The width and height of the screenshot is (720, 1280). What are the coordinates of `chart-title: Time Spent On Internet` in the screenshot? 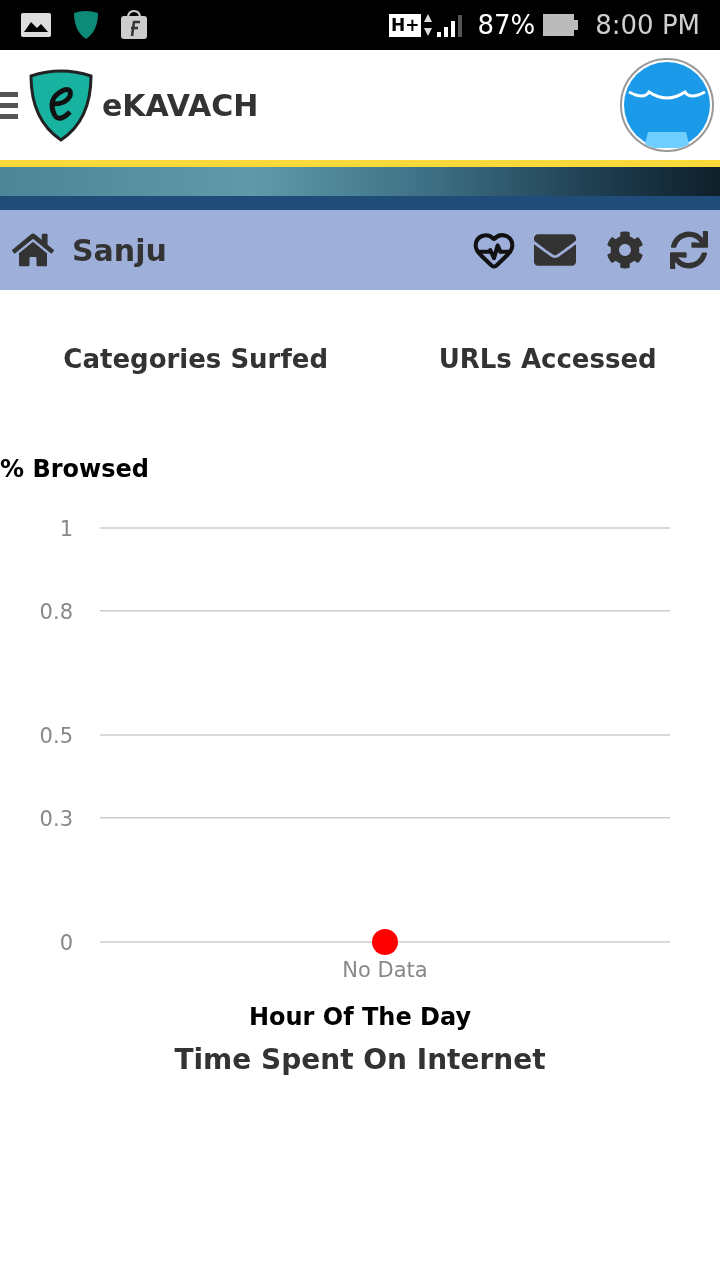 It's located at (360, 1060).